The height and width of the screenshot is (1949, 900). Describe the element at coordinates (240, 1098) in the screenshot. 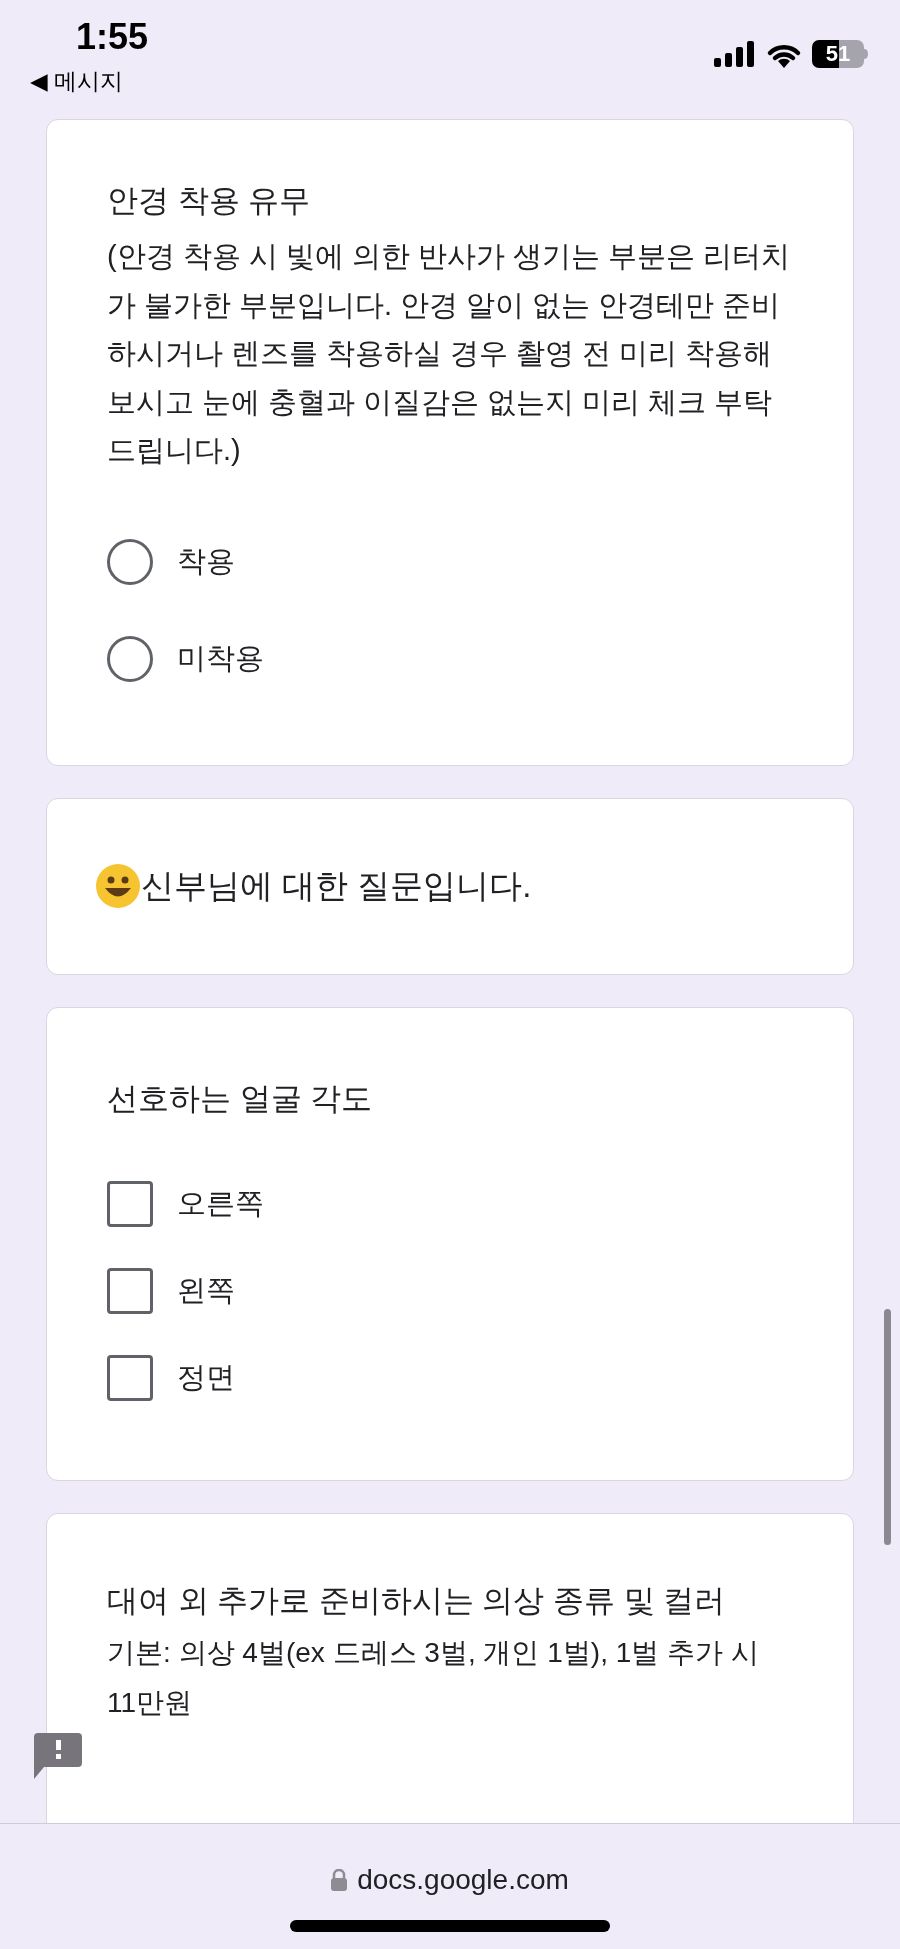

I see `question-title: 선호하는 얼굴 각도` at that location.